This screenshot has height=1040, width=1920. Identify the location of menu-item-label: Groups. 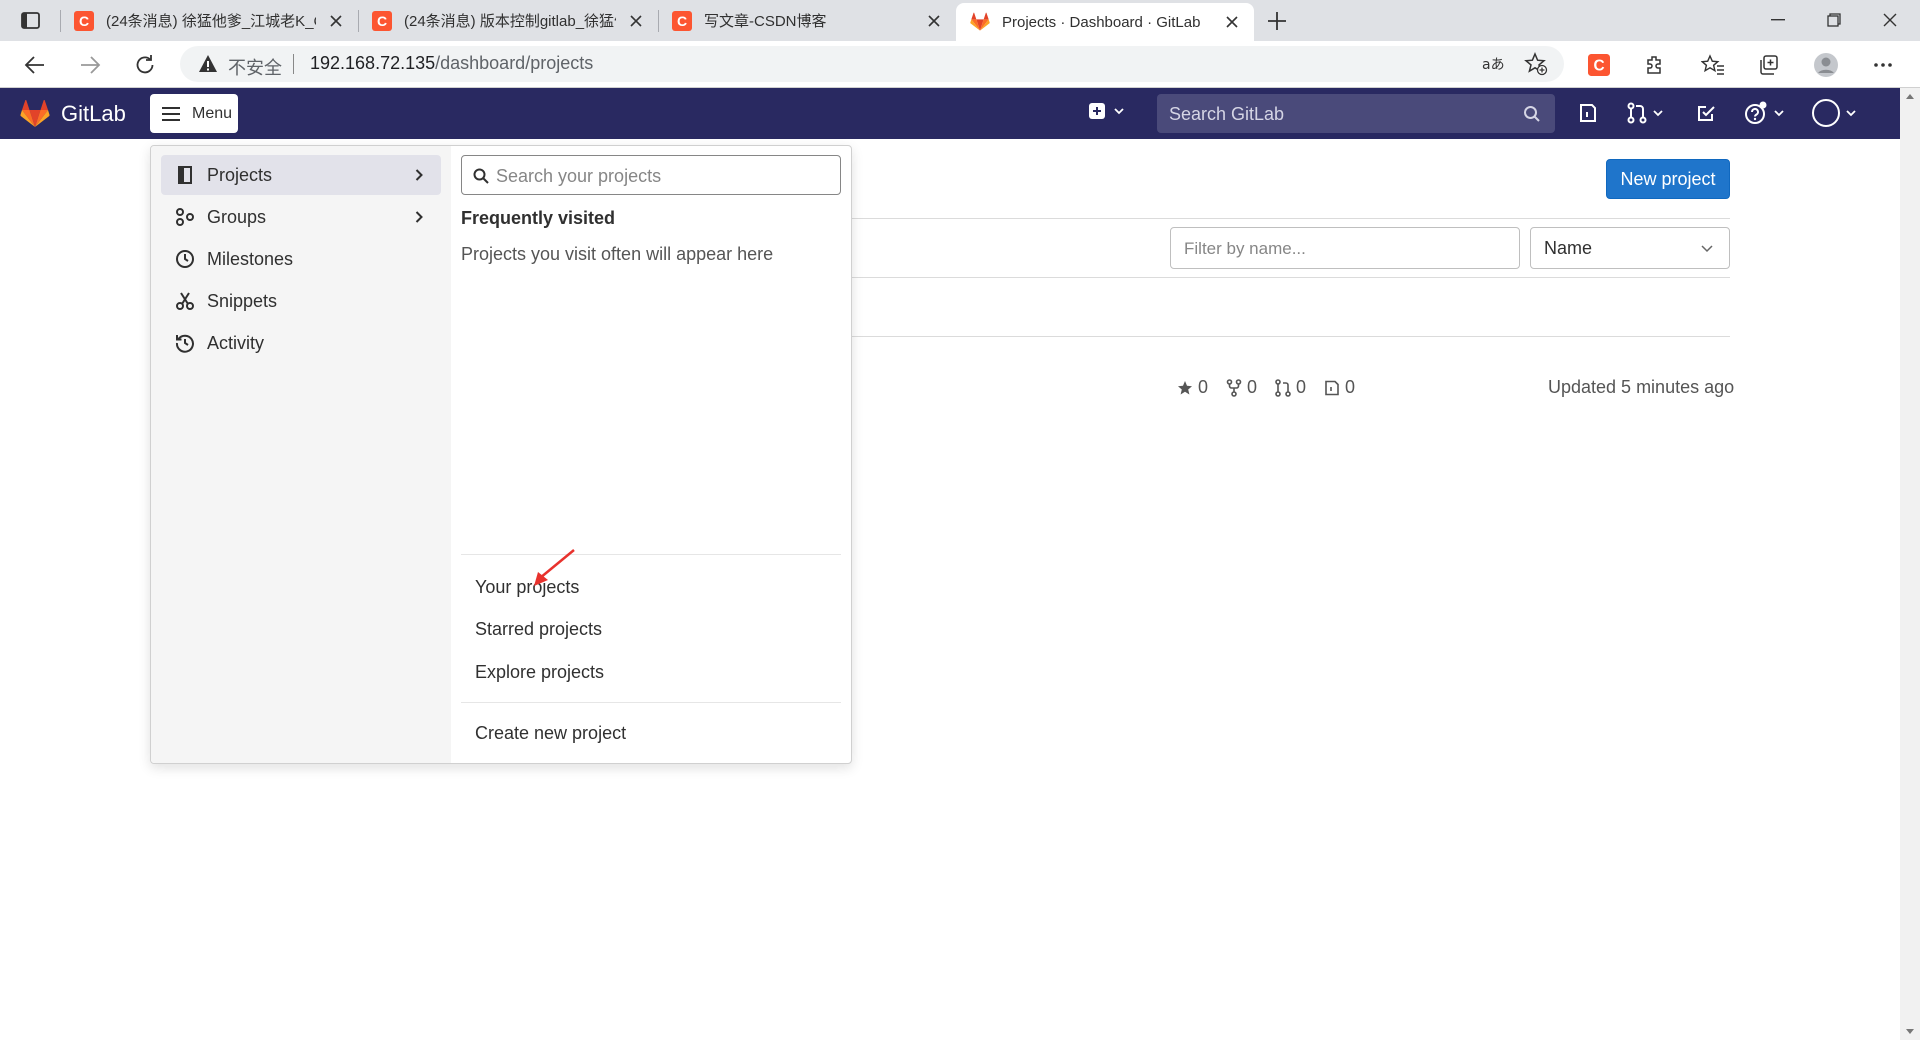
(237, 216).